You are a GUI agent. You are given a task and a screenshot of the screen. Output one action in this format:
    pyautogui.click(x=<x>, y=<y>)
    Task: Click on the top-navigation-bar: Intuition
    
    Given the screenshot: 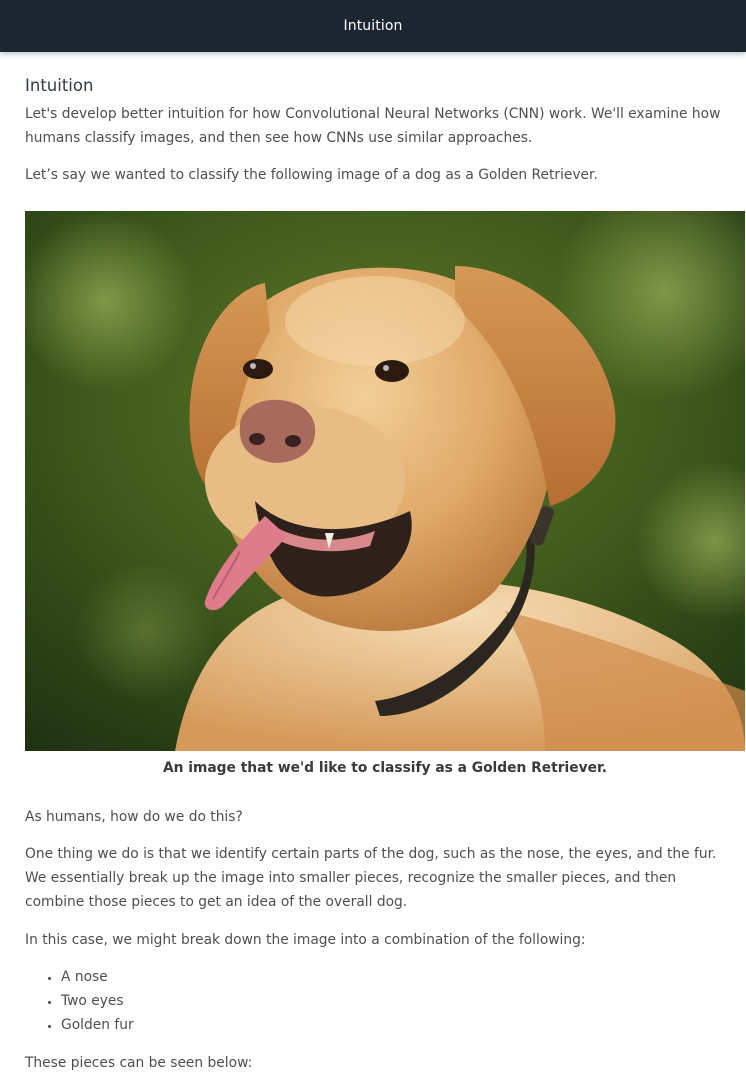 What is the action you would take?
    pyautogui.click(x=373, y=26)
    